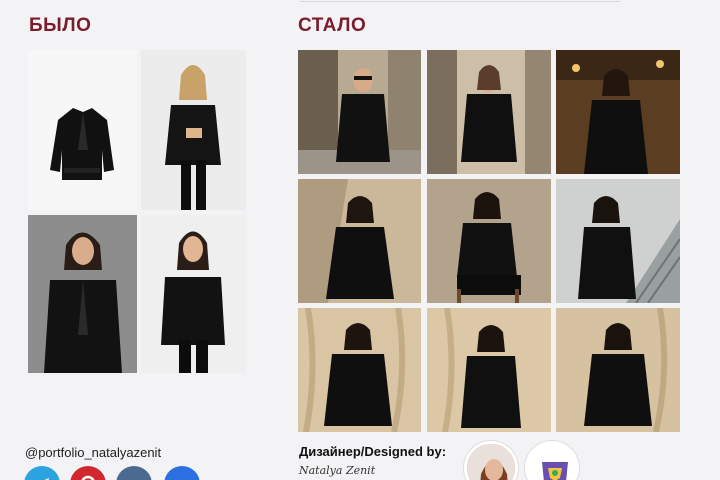  I want to click on instagram-handle: @portfolio_natalyazenit, so click(93, 452).